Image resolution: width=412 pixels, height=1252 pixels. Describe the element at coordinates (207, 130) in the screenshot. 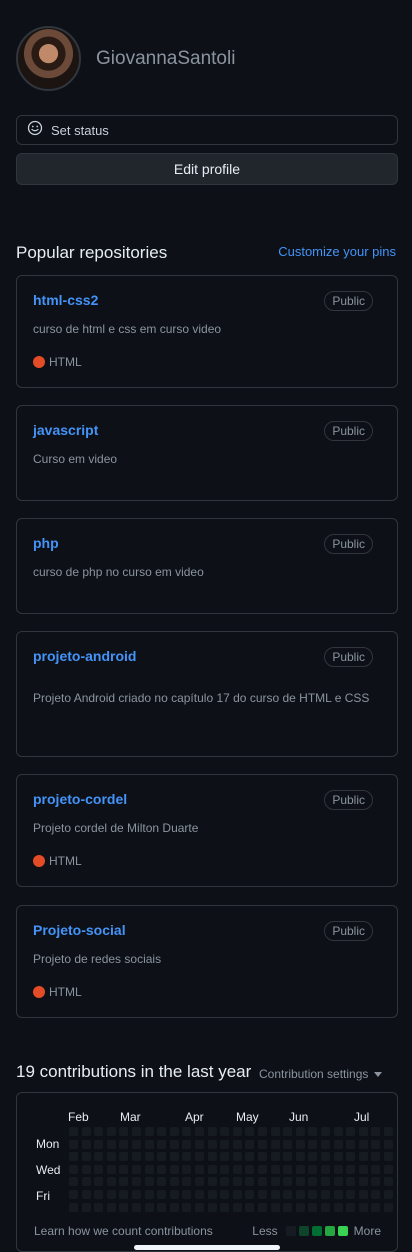

I see `set-status-button: Set status` at that location.